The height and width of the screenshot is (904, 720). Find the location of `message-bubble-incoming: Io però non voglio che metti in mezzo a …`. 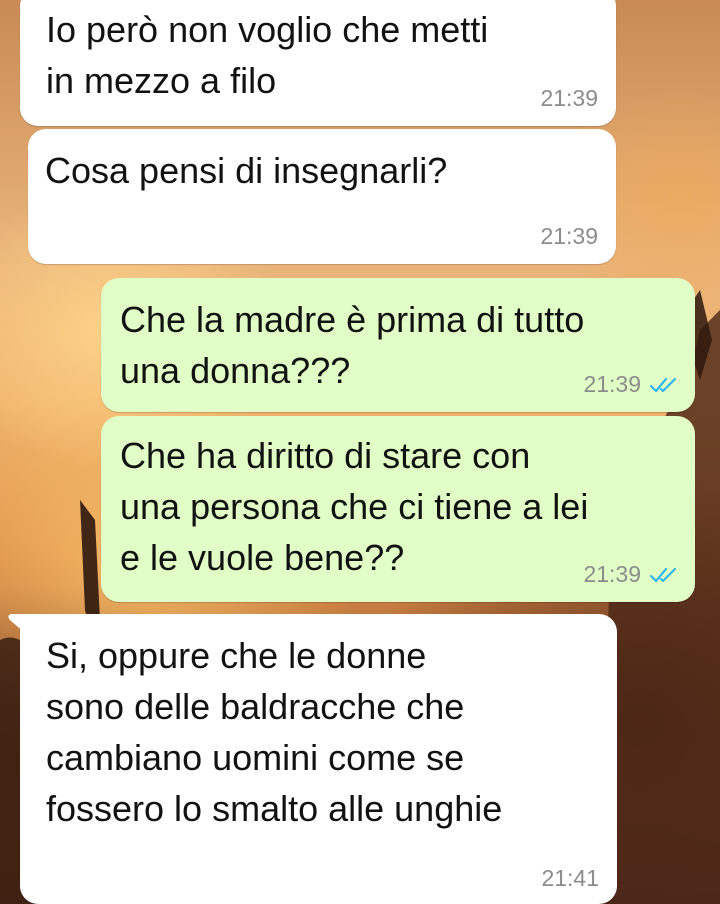

message-bubble-incoming: Io però non voglio che metti in mezzo a … is located at coordinates (318, 63).